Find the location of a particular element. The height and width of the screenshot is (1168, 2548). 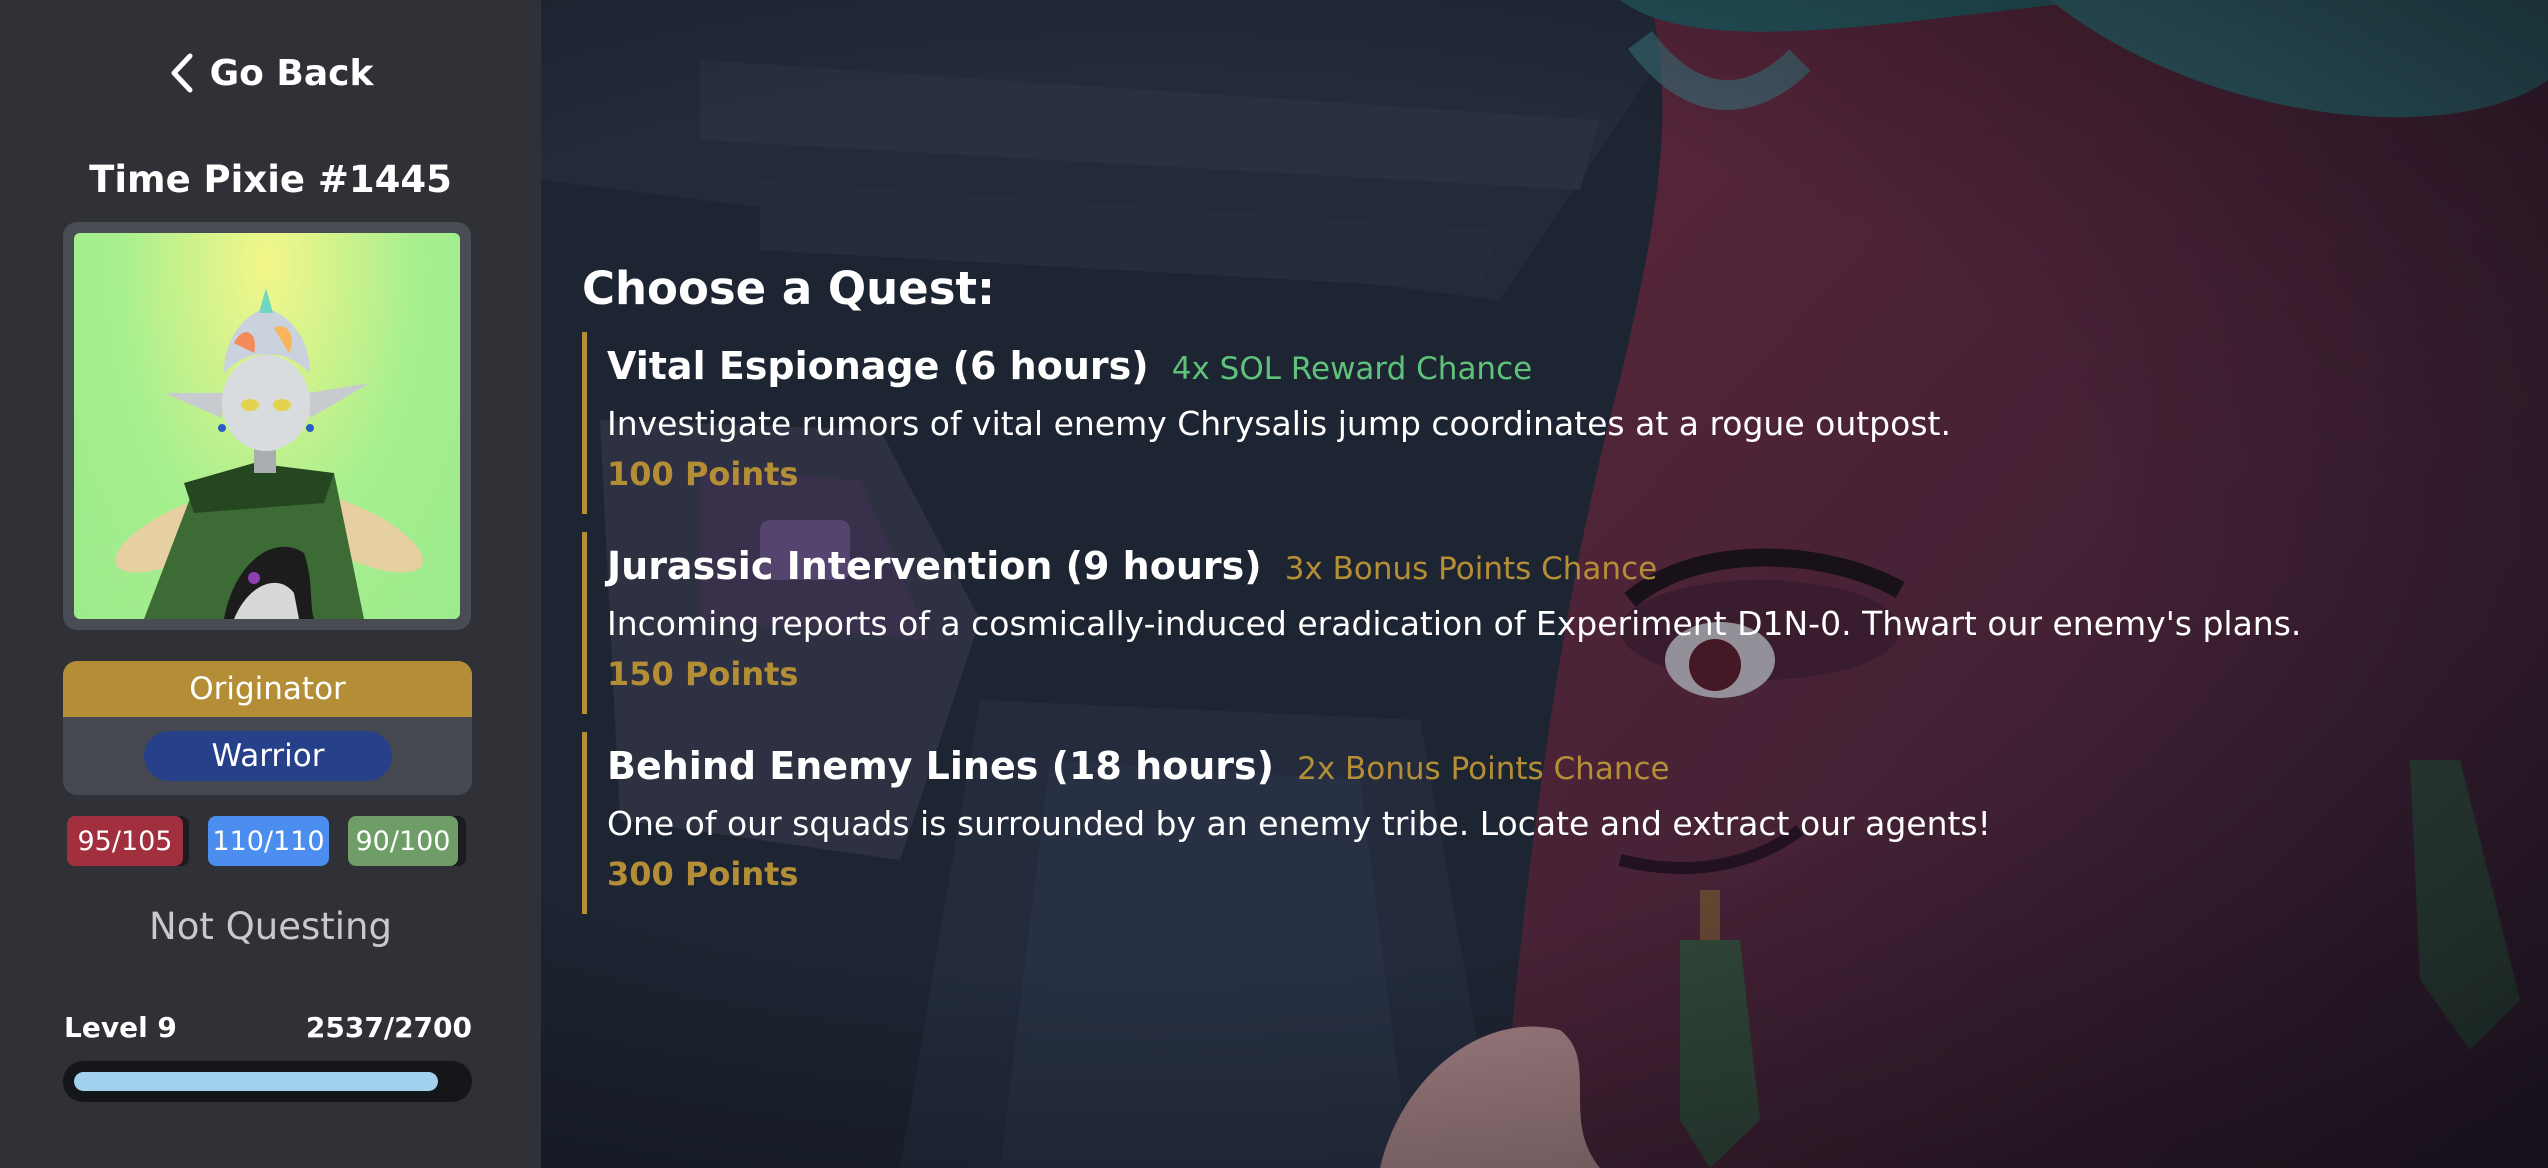

quest-bonus: 3x Bonus Points Chance is located at coordinates (1471, 569).